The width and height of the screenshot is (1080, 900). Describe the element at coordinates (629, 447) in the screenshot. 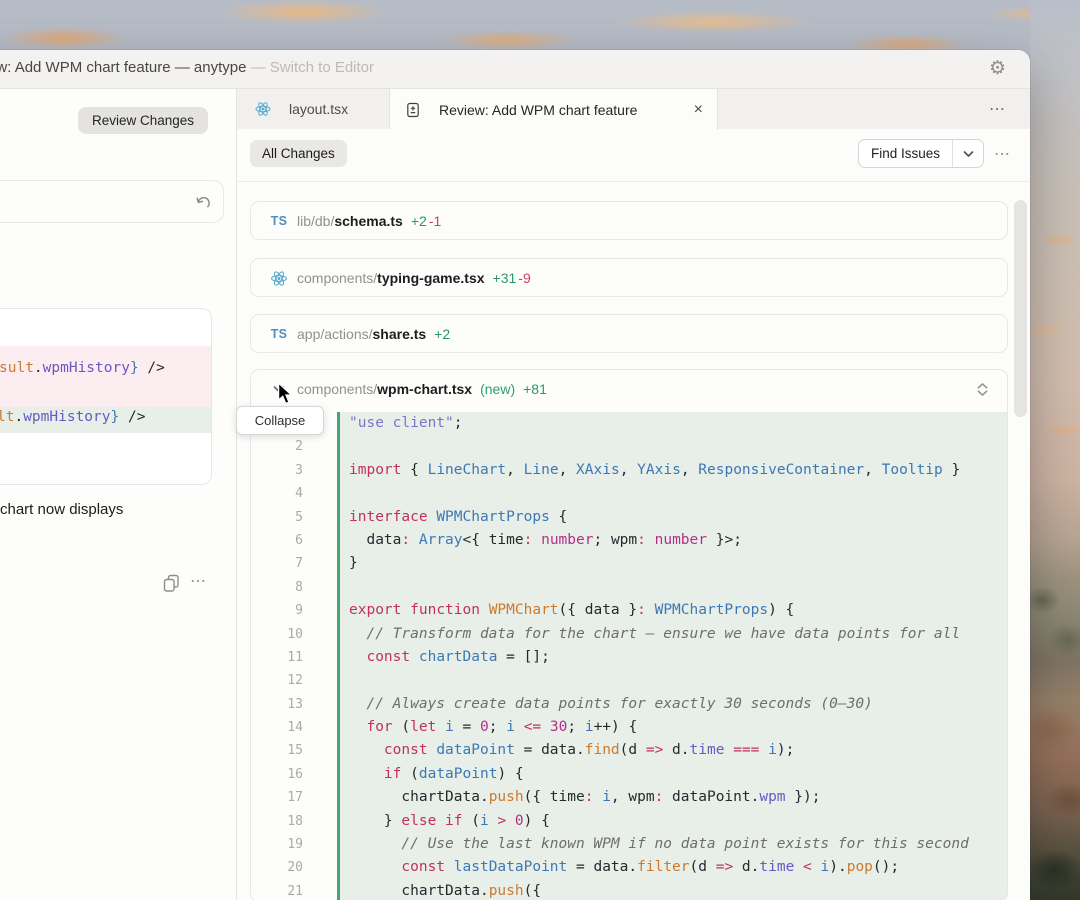

I see `code-line: 2` at that location.